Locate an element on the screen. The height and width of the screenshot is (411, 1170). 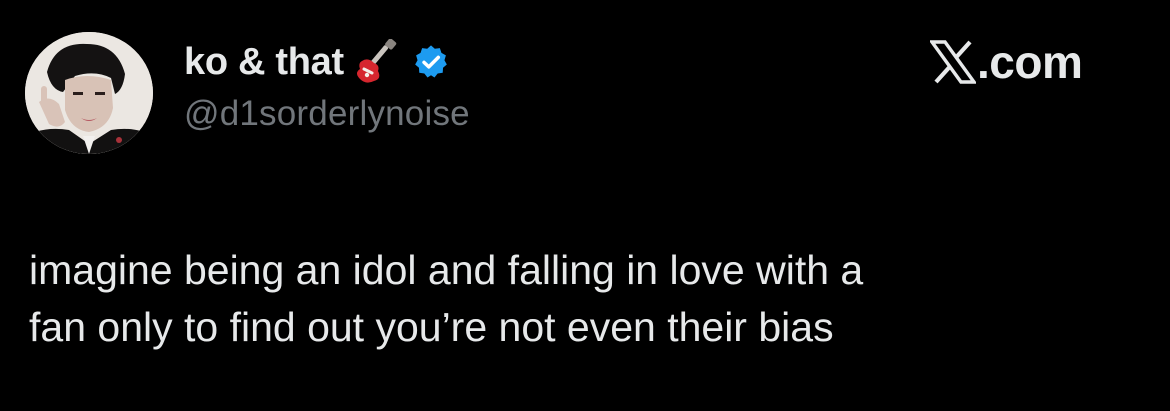
brand-mark: .com is located at coordinates (1005, 62).